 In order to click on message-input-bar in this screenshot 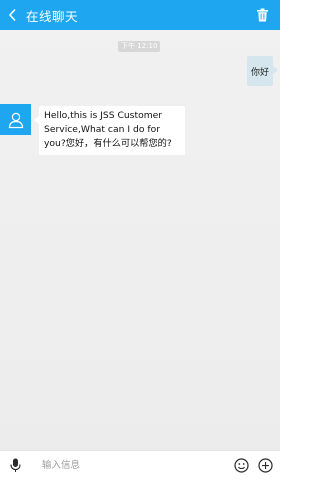, I will do `click(140, 465)`.